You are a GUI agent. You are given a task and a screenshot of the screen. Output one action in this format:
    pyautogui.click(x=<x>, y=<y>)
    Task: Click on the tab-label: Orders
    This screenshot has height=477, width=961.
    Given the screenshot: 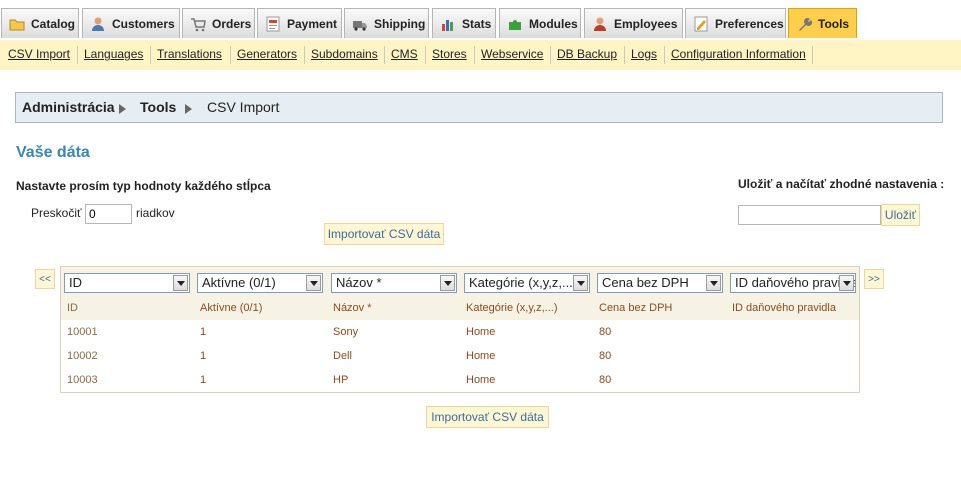 What is the action you would take?
    pyautogui.click(x=232, y=23)
    